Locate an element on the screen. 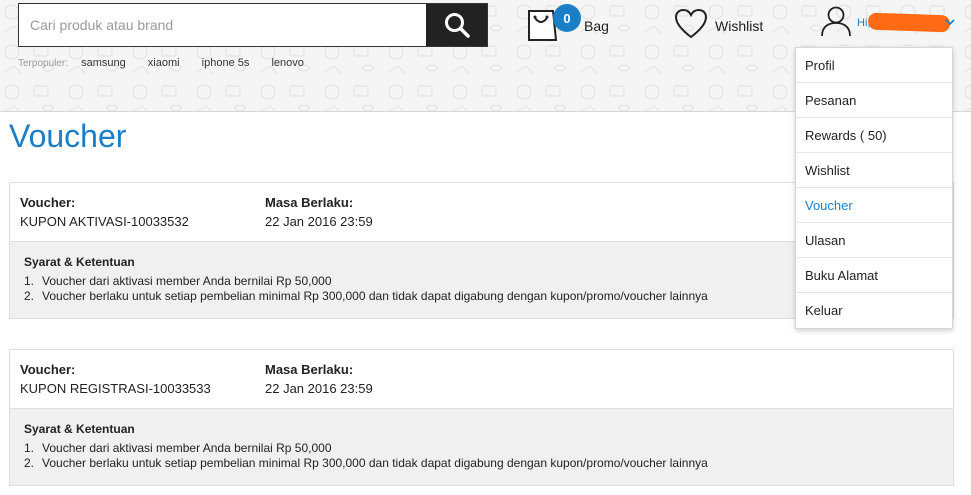  bag-button: 0 Bag is located at coordinates (571, 26).